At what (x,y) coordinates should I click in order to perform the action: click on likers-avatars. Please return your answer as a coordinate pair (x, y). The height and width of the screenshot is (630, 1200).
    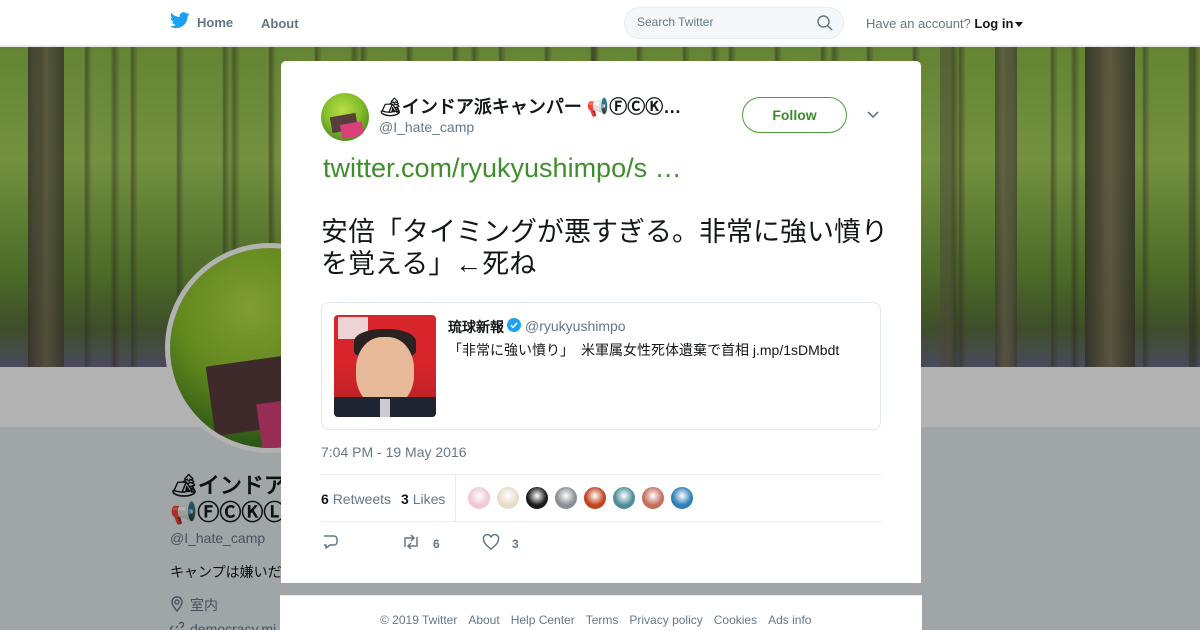
    Looking at the image, I should click on (580, 498).